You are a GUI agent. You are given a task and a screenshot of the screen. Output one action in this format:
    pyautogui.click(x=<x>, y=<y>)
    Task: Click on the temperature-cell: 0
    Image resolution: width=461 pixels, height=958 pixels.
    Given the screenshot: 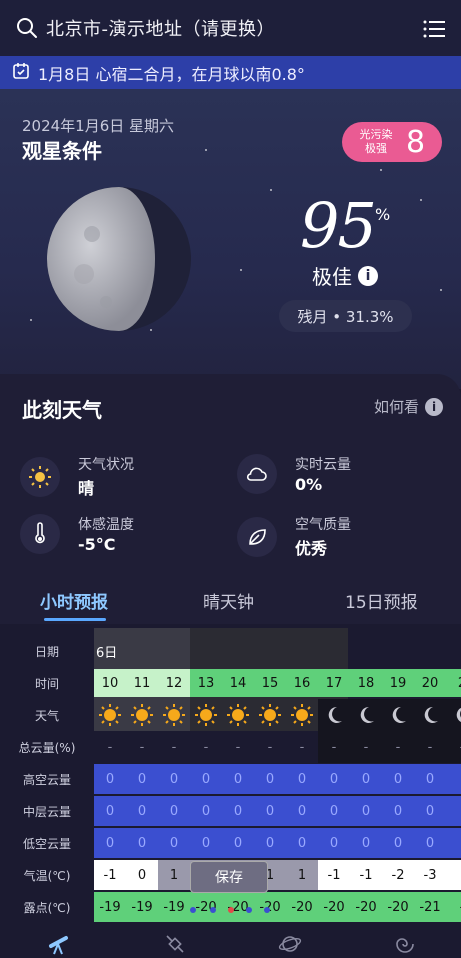 What is the action you would take?
    pyautogui.click(x=142, y=875)
    